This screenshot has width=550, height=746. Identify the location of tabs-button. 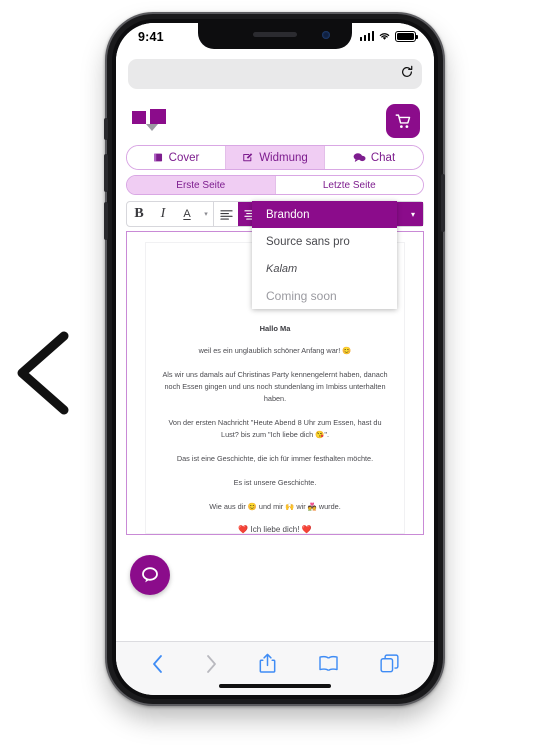
(389, 663).